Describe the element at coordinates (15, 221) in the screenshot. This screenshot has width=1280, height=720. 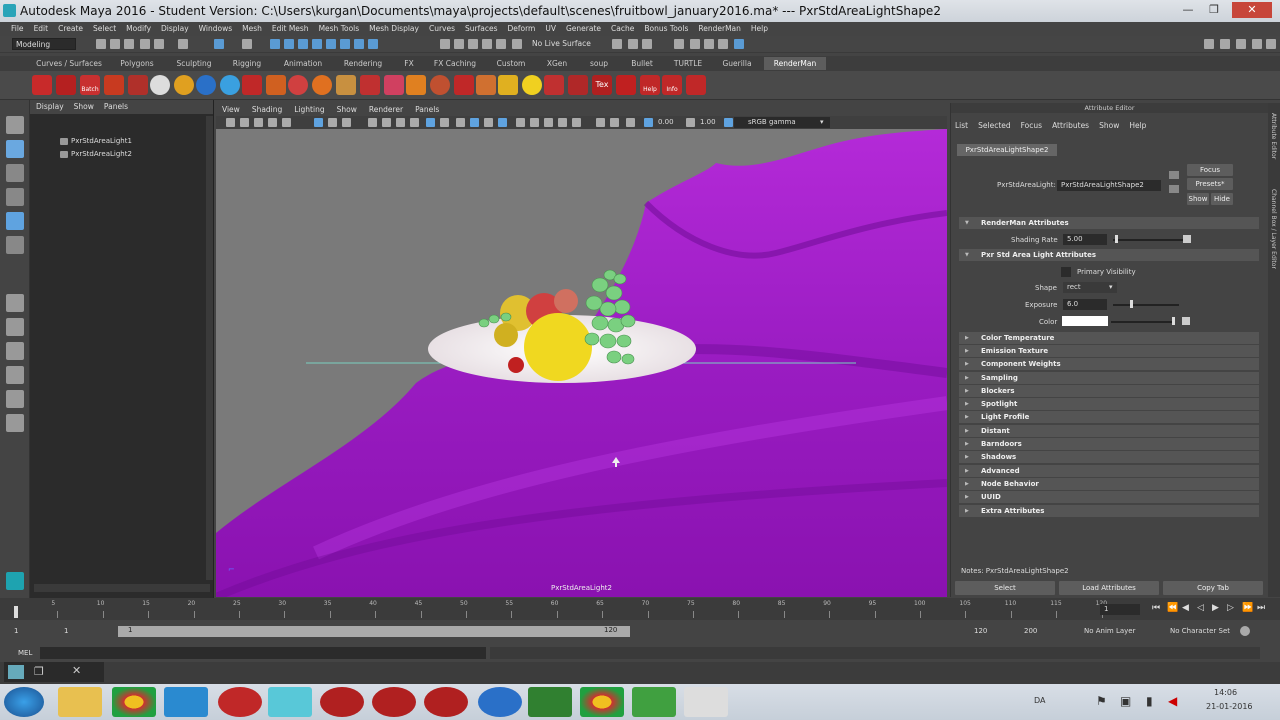
I see `rotate-tool-icon` at that location.